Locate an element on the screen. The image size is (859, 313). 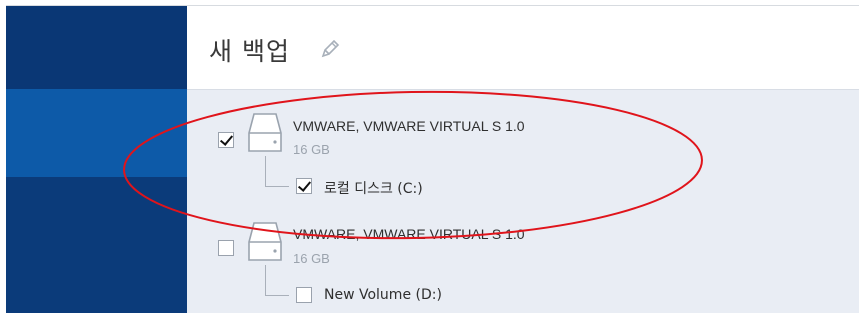
page-title: 새 백업 is located at coordinates (249, 50).